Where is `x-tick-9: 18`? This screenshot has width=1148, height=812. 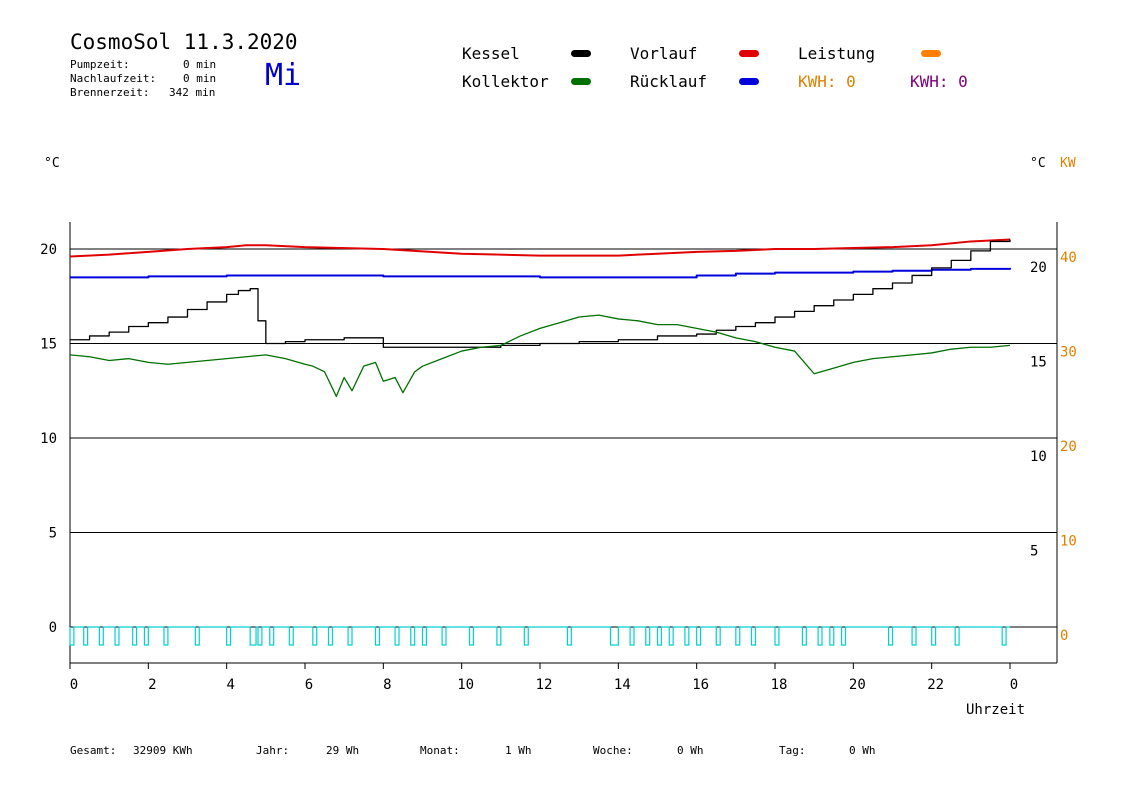
x-tick-9: 18 is located at coordinates (779, 685).